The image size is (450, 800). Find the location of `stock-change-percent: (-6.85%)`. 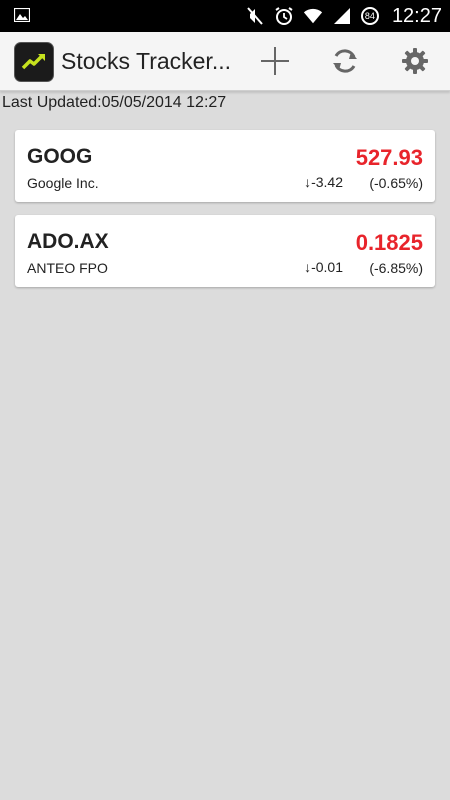

stock-change-percent: (-6.85%) is located at coordinates (396, 268).